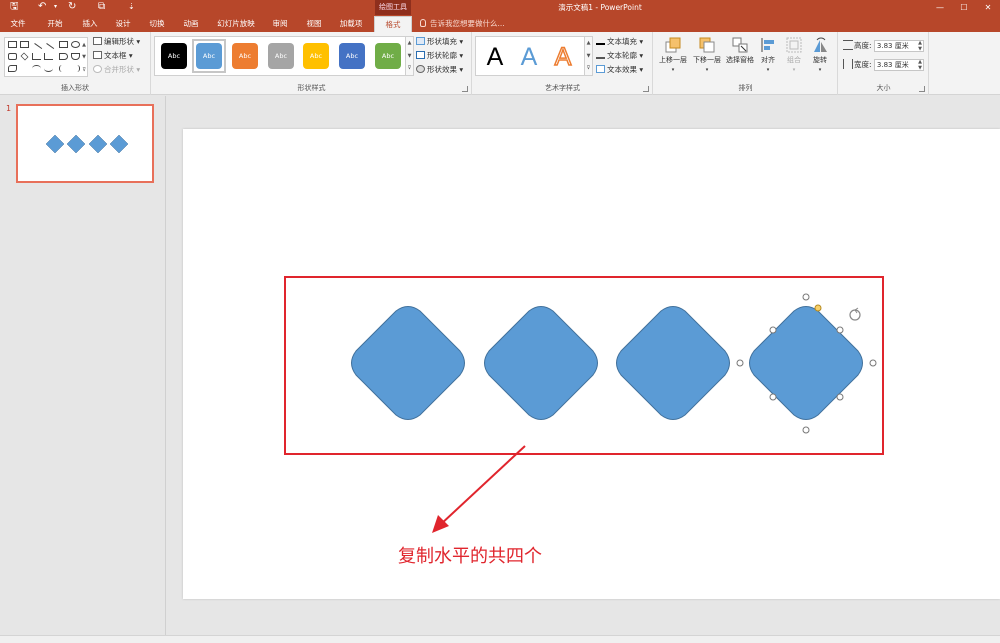 This screenshot has height=643, width=1000. What do you see at coordinates (840, 330) in the screenshot?
I see `resize-handle-ne` at bounding box center [840, 330].